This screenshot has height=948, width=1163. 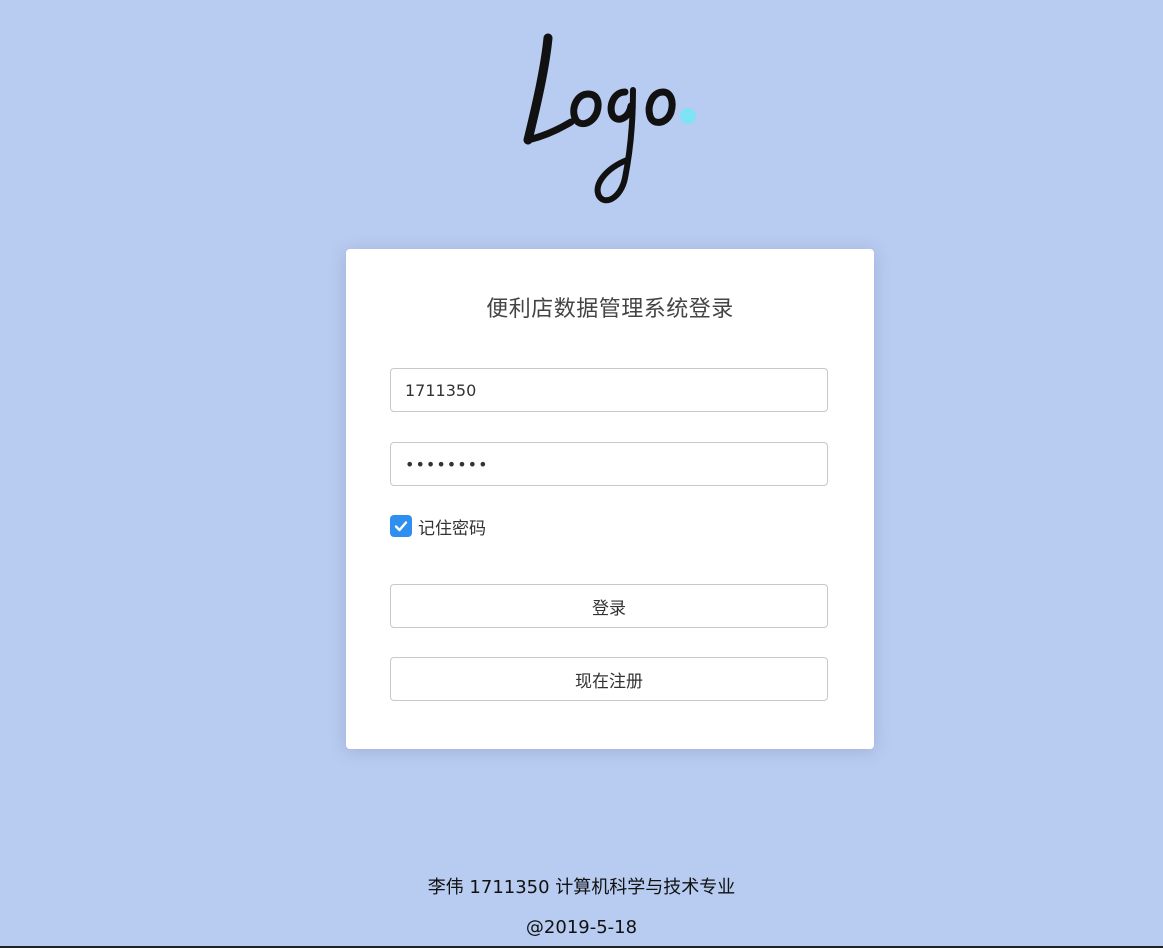 I want to click on register-button: 现在注册, so click(x=609, y=679).